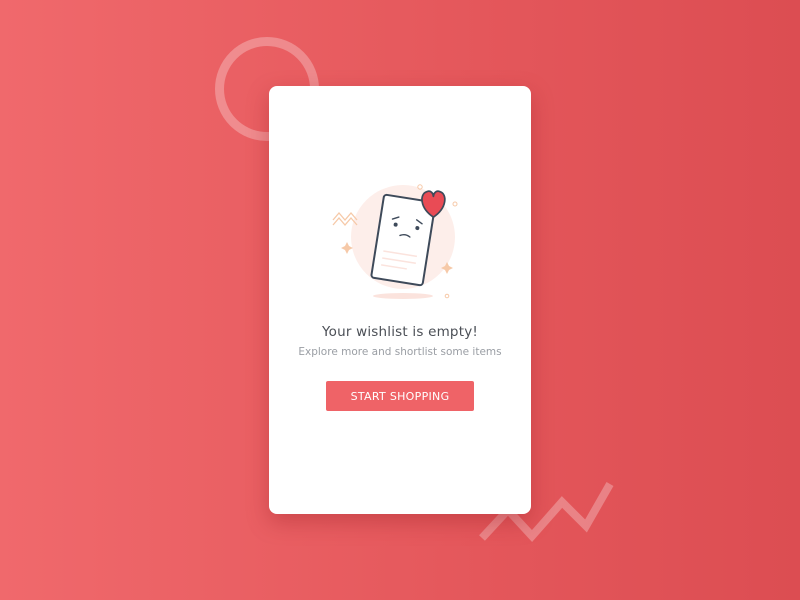  Describe the element at coordinates (400, 396) in the screenshot. I see `start-shopping-button: START SHOPPING` at that location.